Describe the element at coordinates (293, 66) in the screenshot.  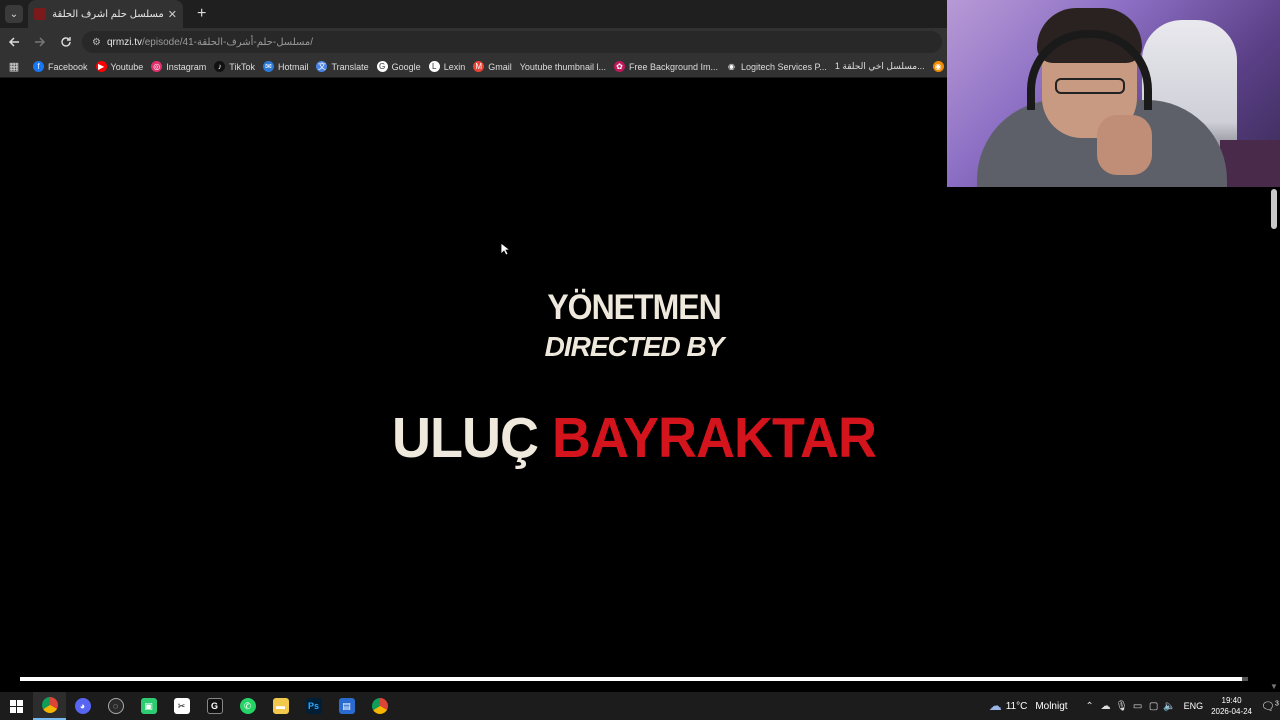
I see `bookmark-label: Hotmail` at that location.